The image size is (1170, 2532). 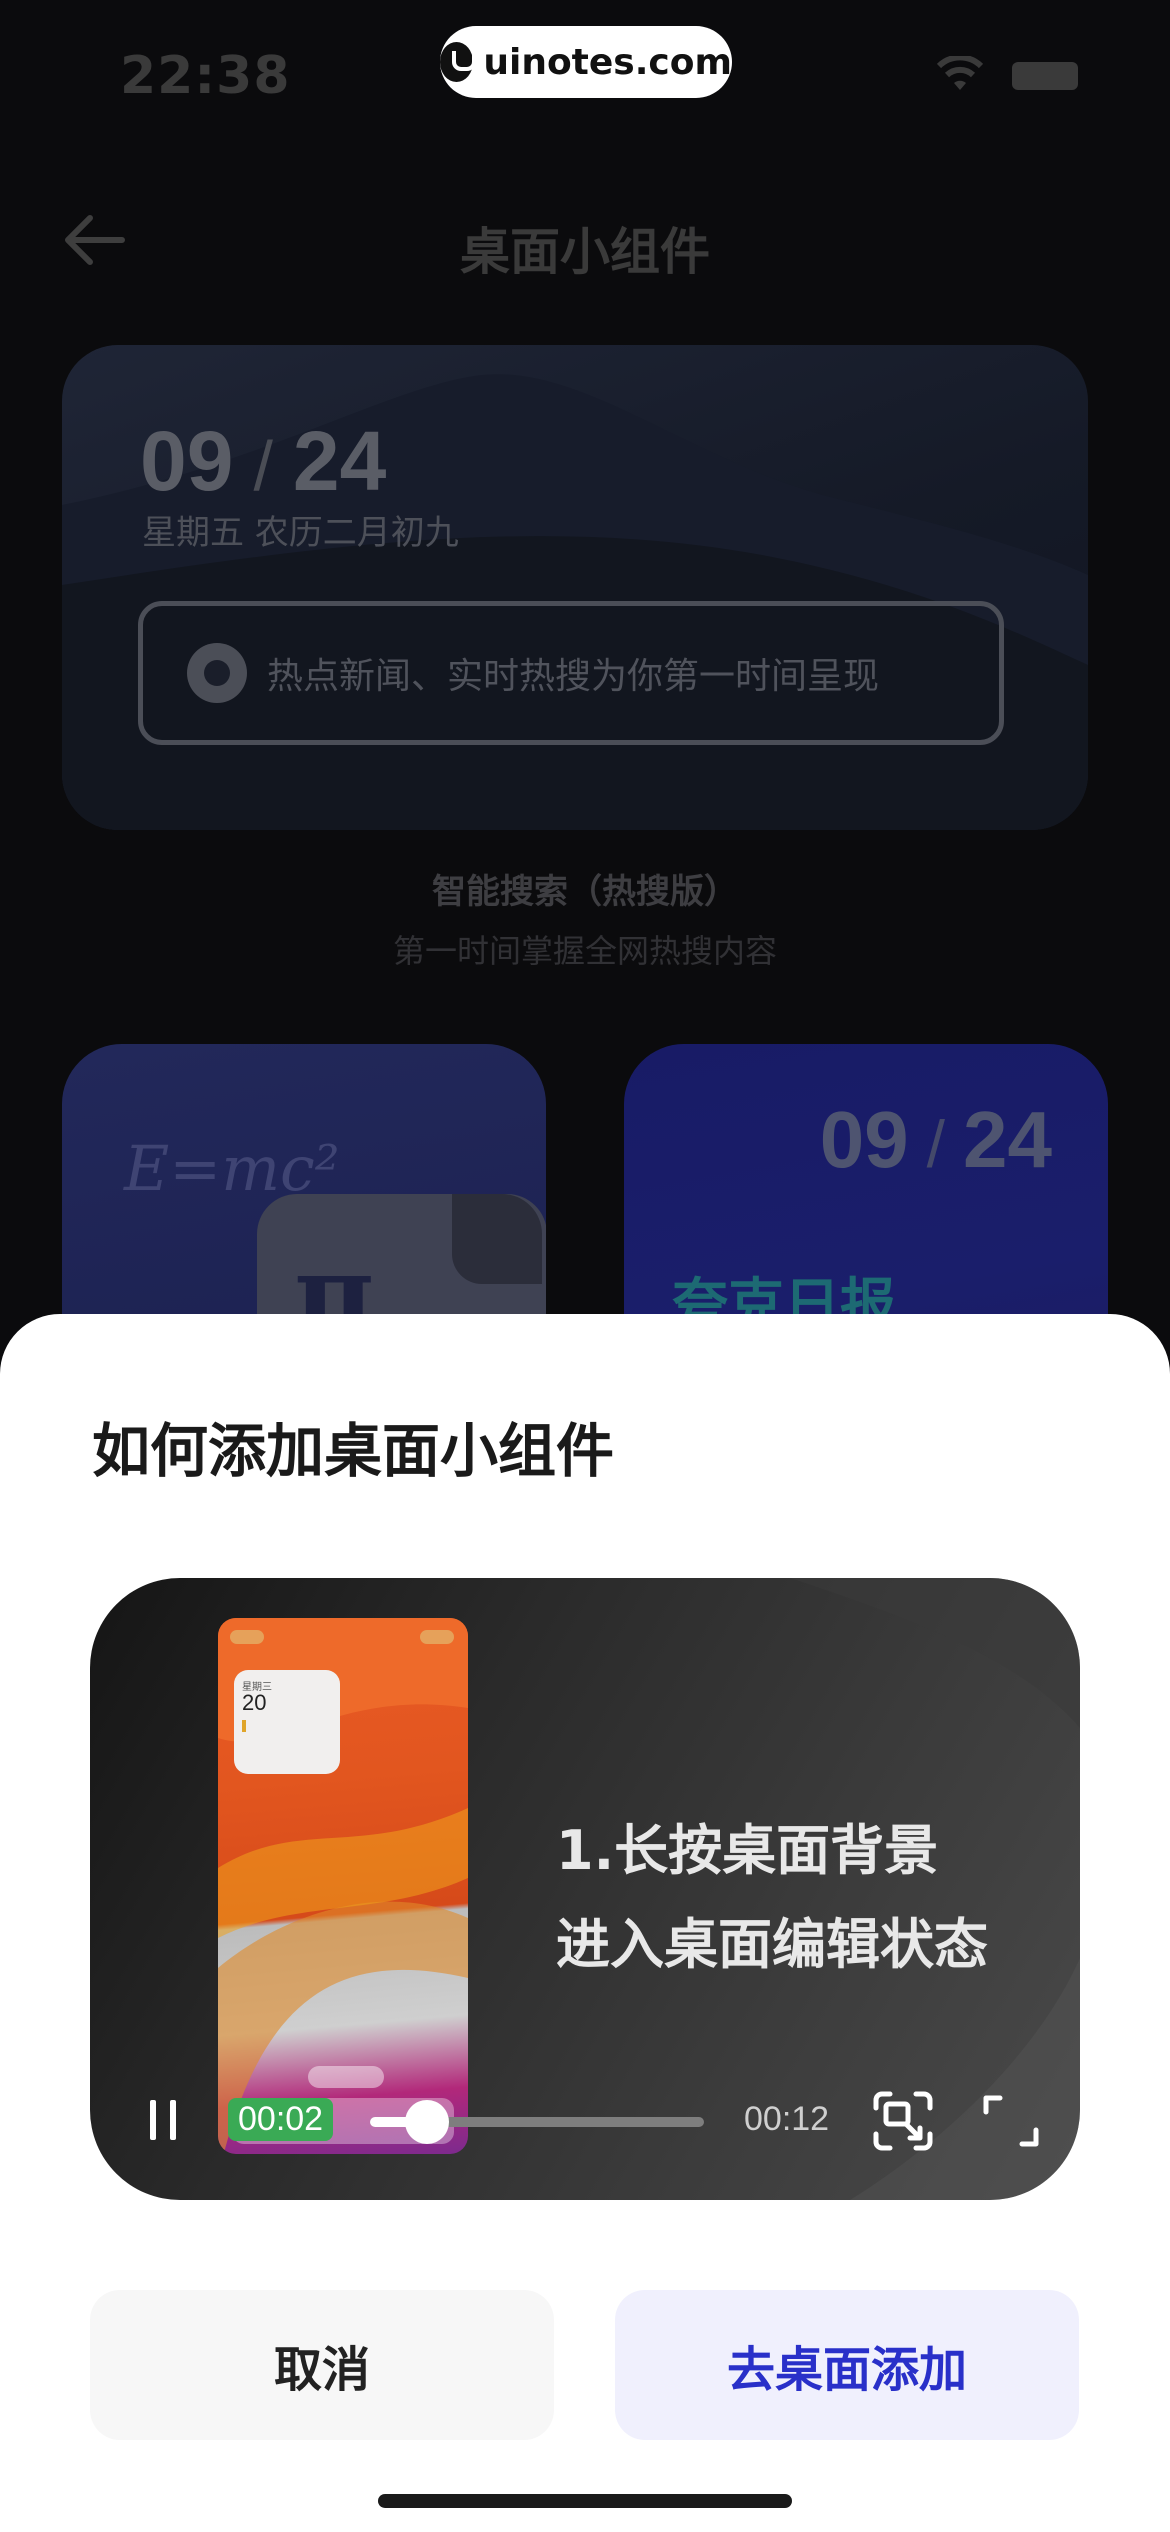 I want to click on watermark-badge: uinotes.com, so click(x=586, y=62).